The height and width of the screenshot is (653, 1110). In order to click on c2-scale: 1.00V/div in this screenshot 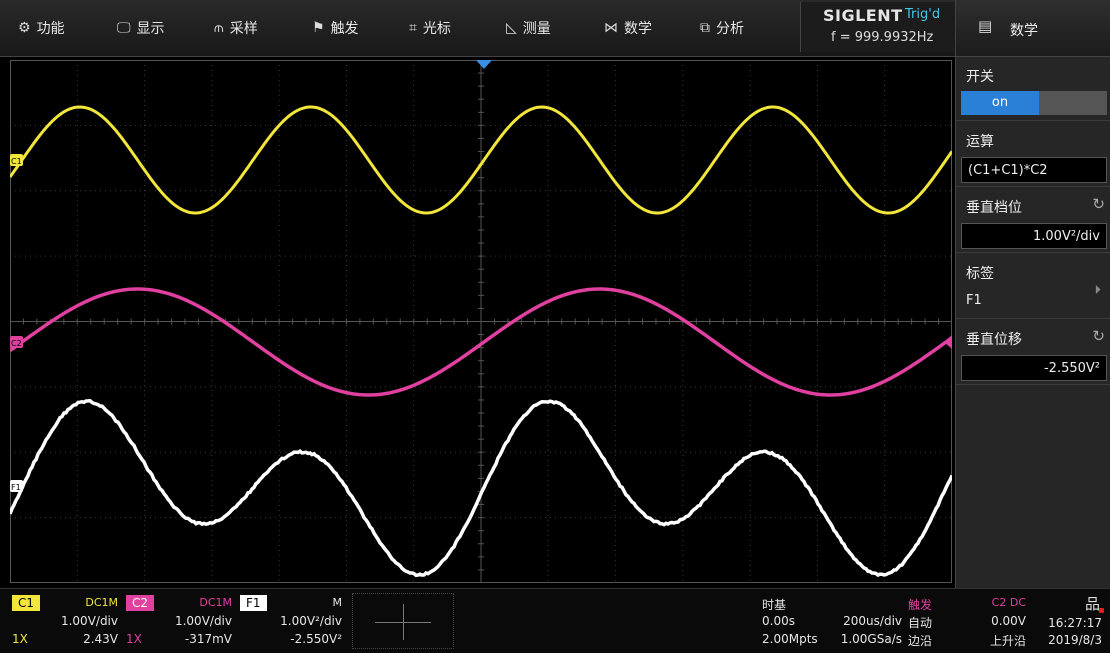, I will do `click(203, 621)`.